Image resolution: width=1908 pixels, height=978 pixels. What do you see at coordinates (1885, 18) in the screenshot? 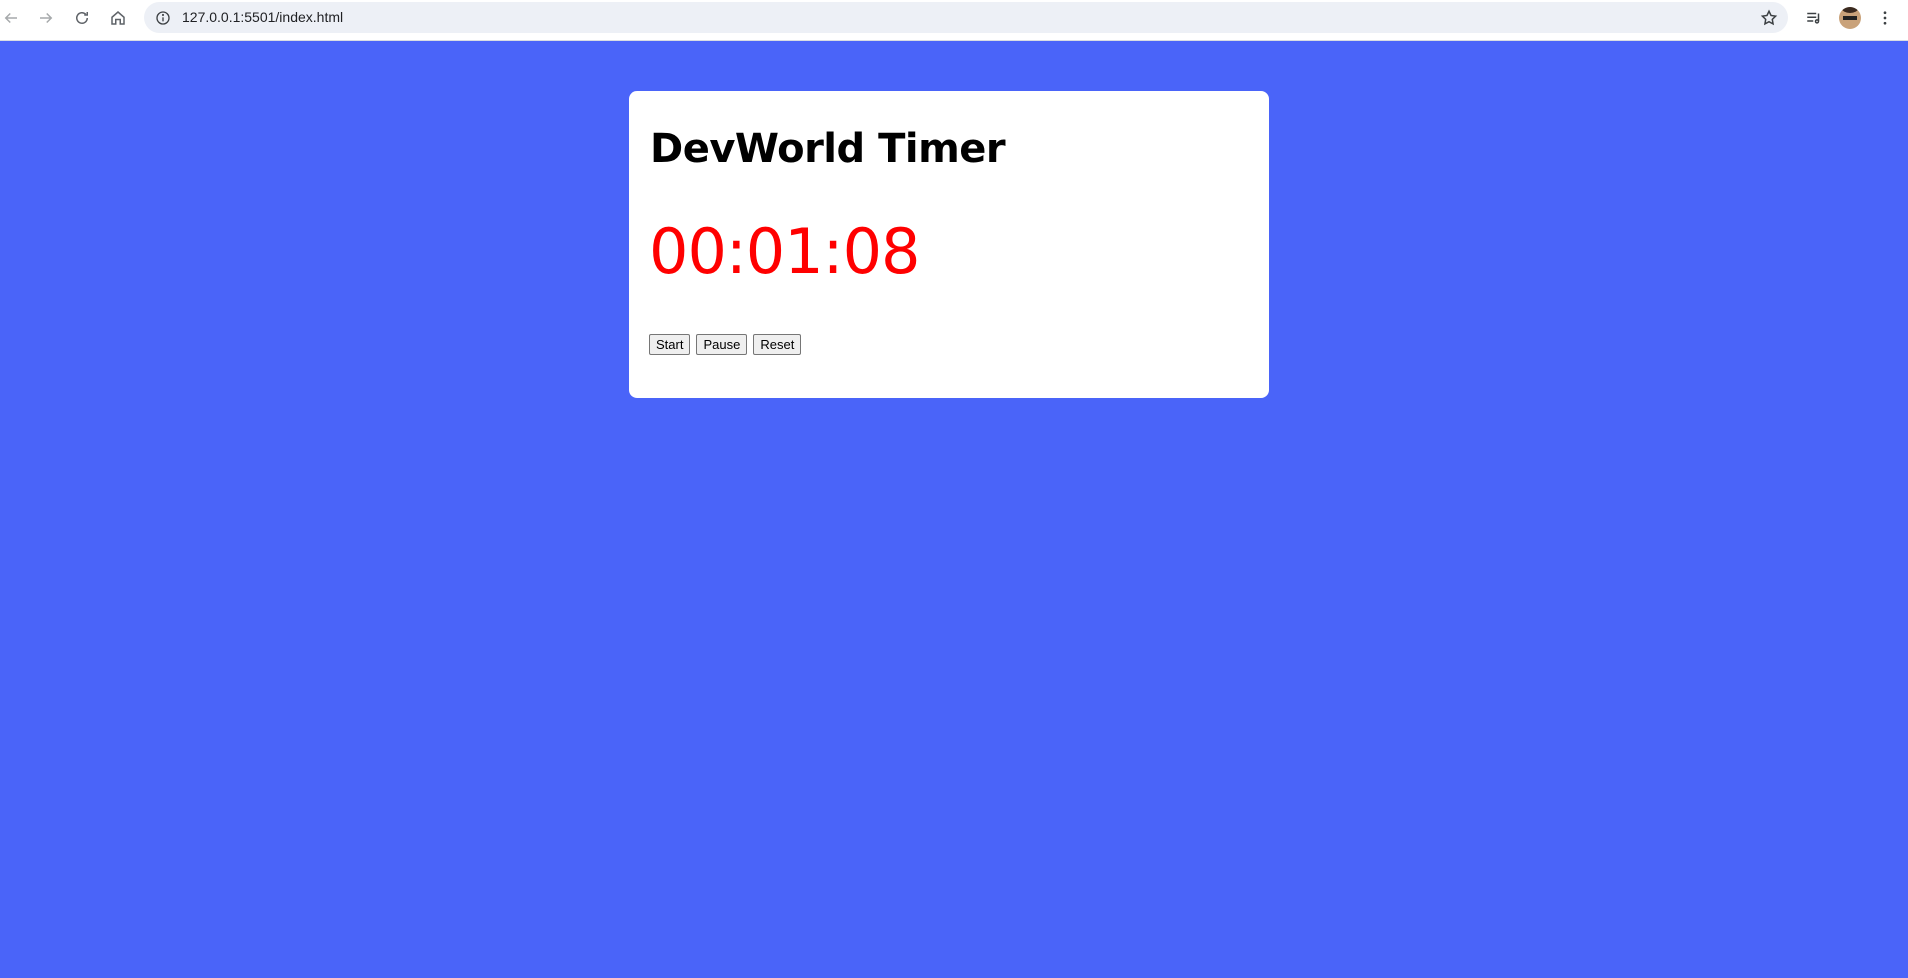
I see `kebab-menu-icon` at bounding box center [1885, 18].